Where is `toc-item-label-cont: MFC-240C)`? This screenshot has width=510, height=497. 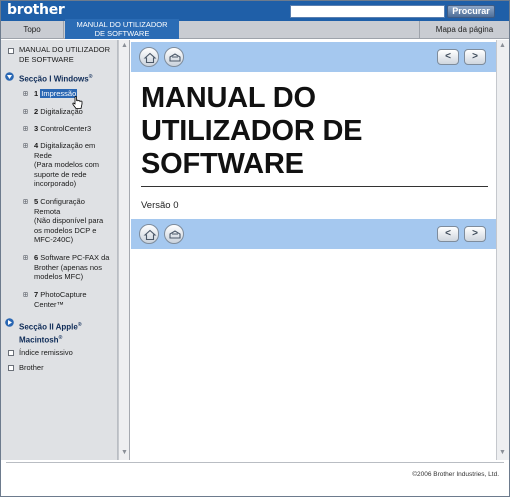 toc-item-label-cont: MFC-240C) is located at coordinates (54, 239).